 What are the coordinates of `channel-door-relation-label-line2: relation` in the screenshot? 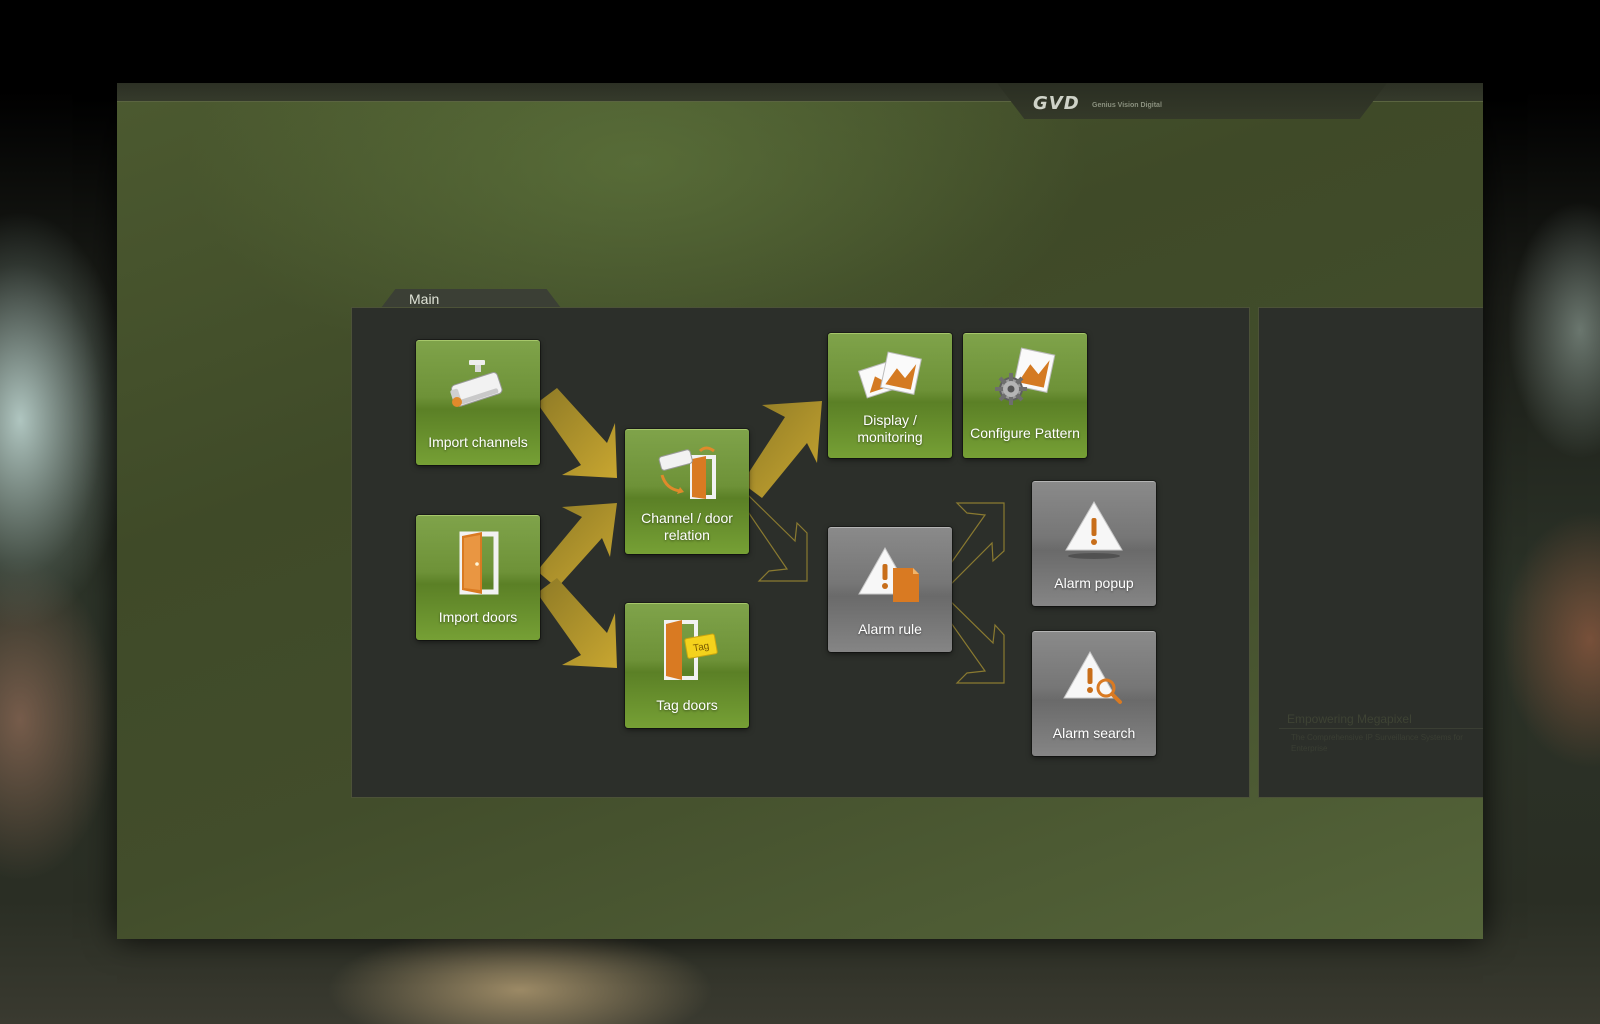 It's located at (687, 535).